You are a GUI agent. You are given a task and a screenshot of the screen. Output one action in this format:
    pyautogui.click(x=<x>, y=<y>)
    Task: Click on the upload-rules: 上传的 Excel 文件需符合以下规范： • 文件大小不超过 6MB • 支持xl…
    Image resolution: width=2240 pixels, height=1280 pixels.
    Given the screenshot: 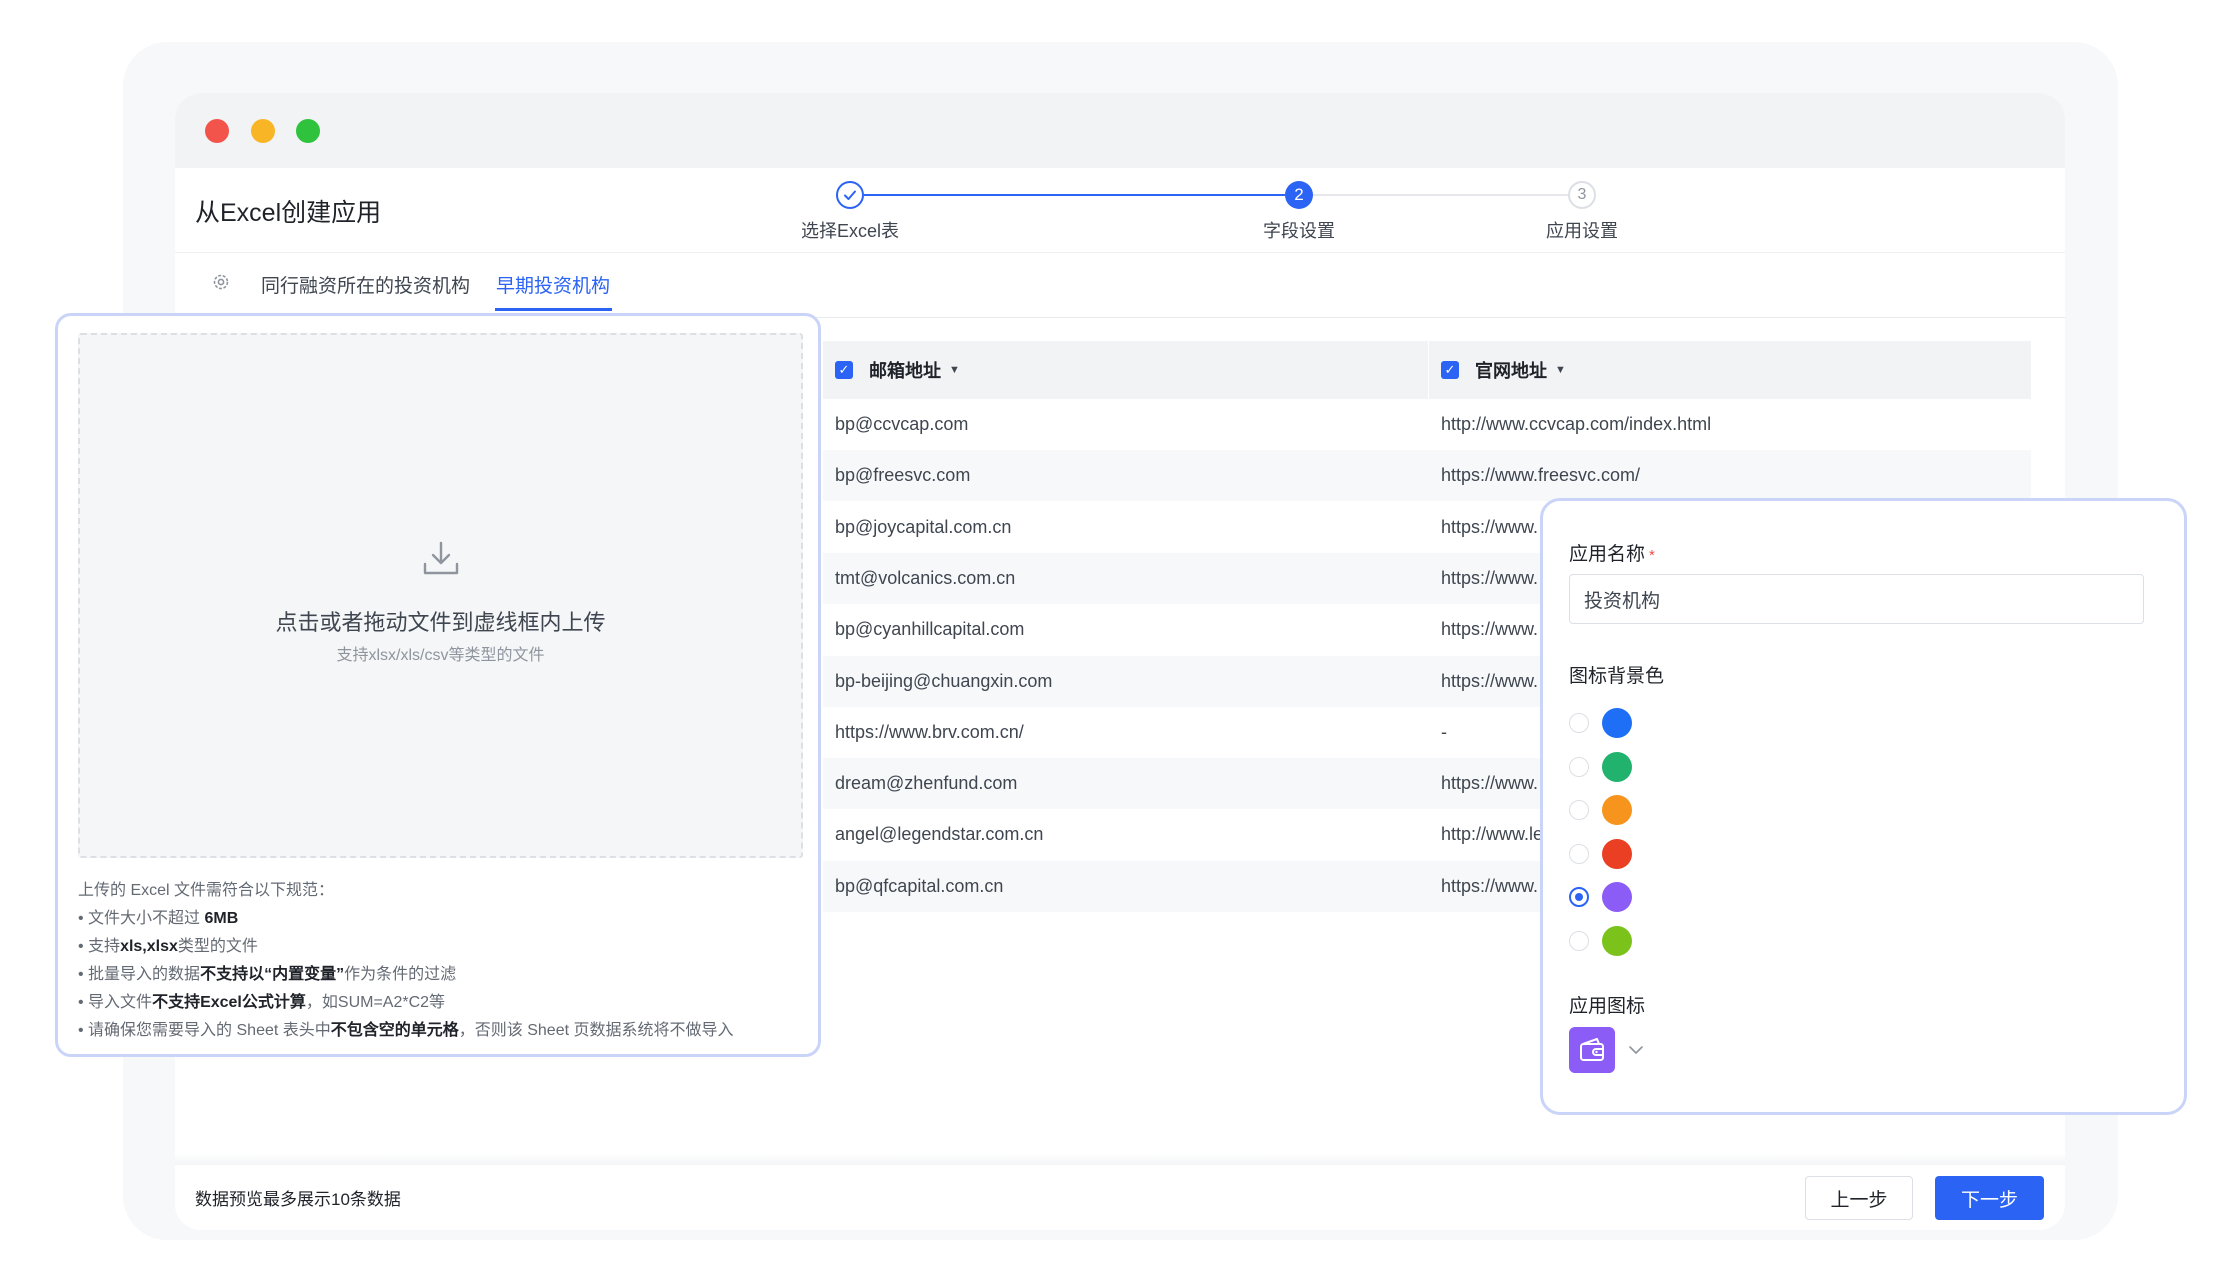 What is the action you would take?
    pyautogui.click(x=406, y=961)
    